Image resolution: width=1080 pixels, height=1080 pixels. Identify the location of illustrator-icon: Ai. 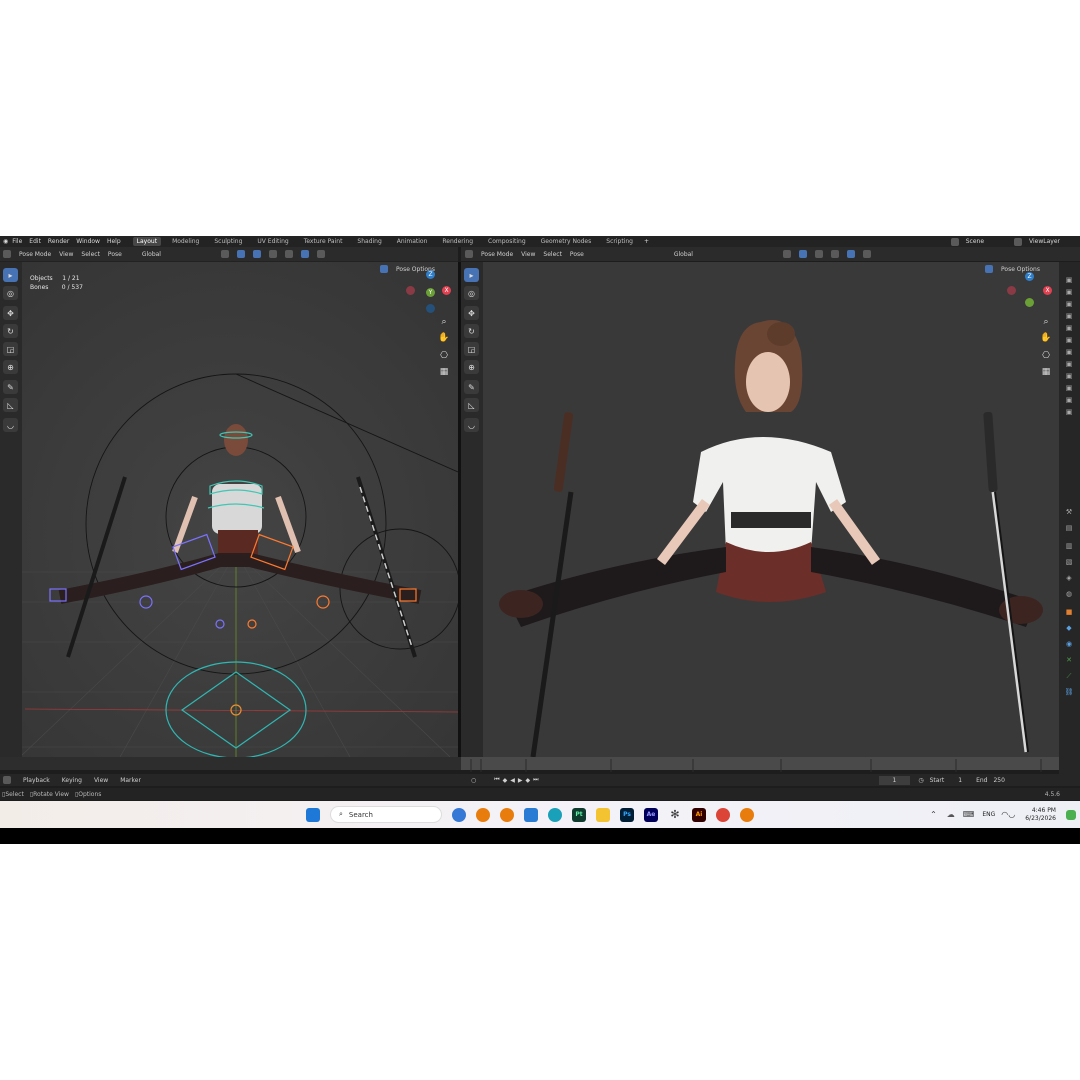
(699, 814).